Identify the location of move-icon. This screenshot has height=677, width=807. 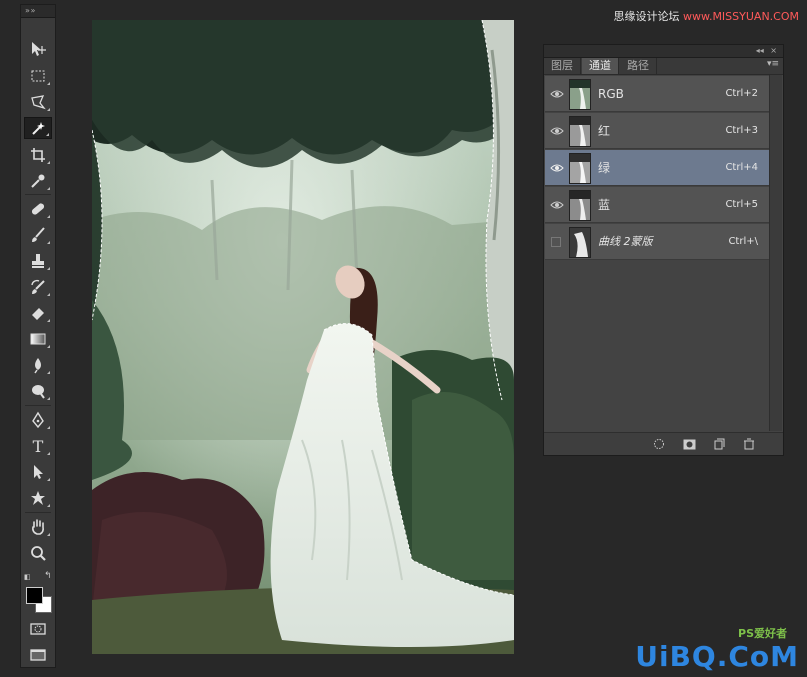
(39, 49).